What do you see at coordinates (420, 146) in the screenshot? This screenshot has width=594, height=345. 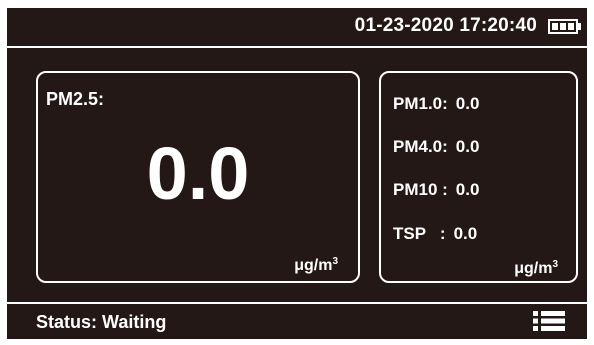 I see `reading-label: PM4.0:` at bounding box center [420, 146].